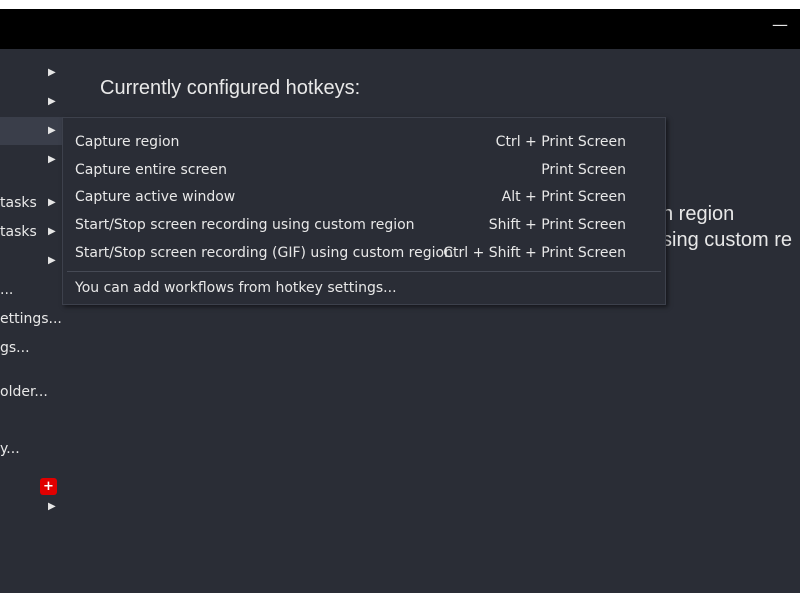 The image size is (800, 600). Describe the element at coordinates (563, 197) in the screenshot. I see `menu-item-shortcut: Alt + Print Screen` at that location.